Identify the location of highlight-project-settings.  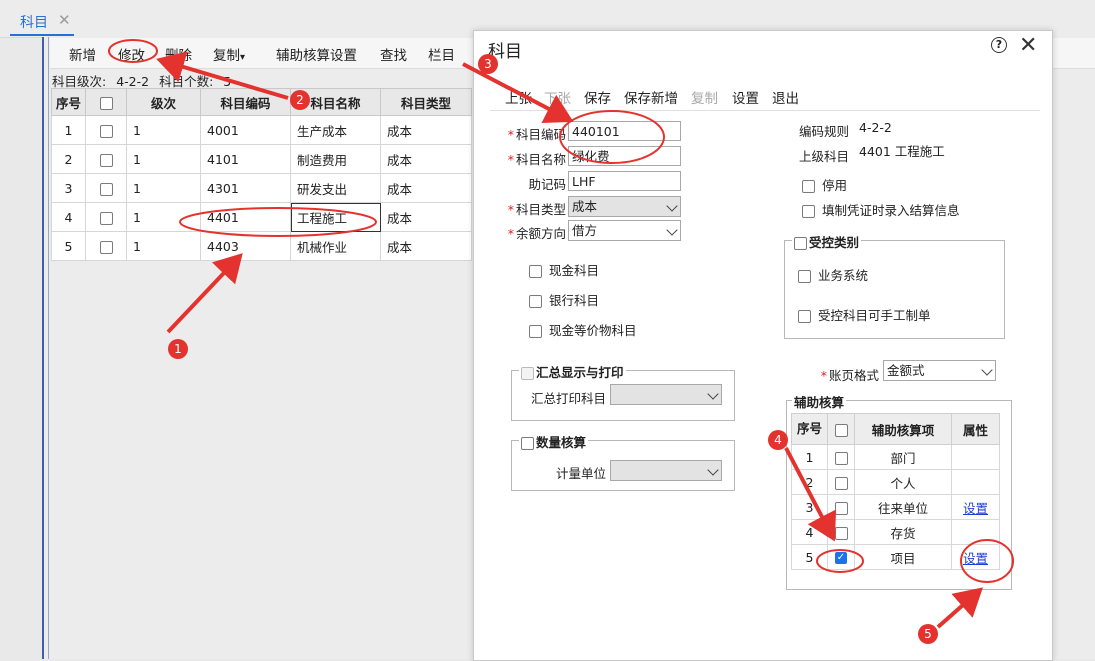
(987, 561).